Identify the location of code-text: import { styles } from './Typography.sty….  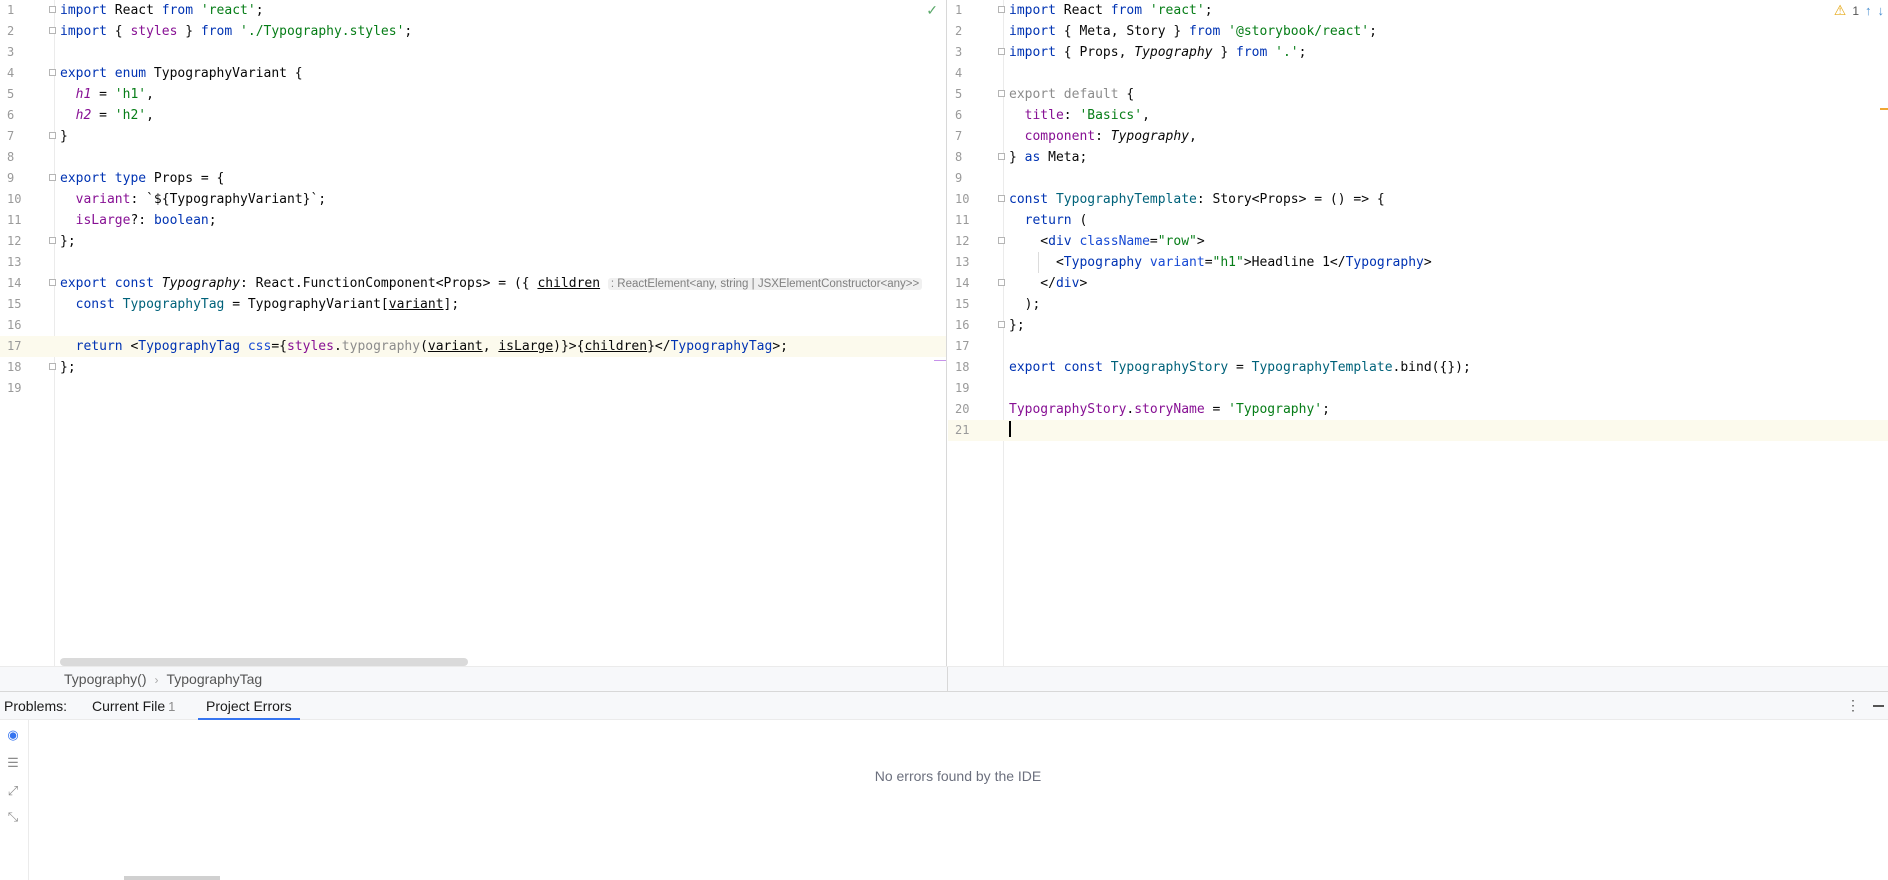
(236, 31).